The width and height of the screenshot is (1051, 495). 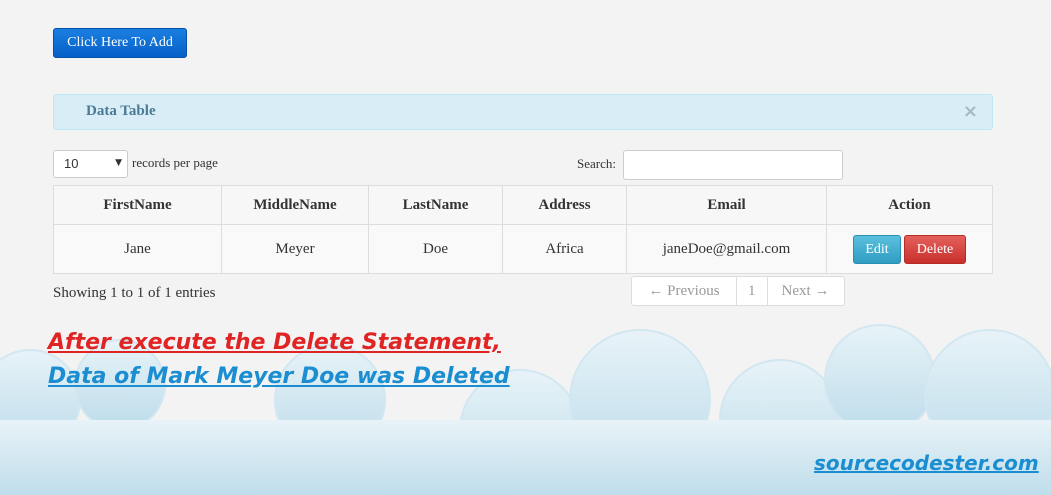 I want to click on previous-page-button: ← Previous, so click(x=684, y=291).